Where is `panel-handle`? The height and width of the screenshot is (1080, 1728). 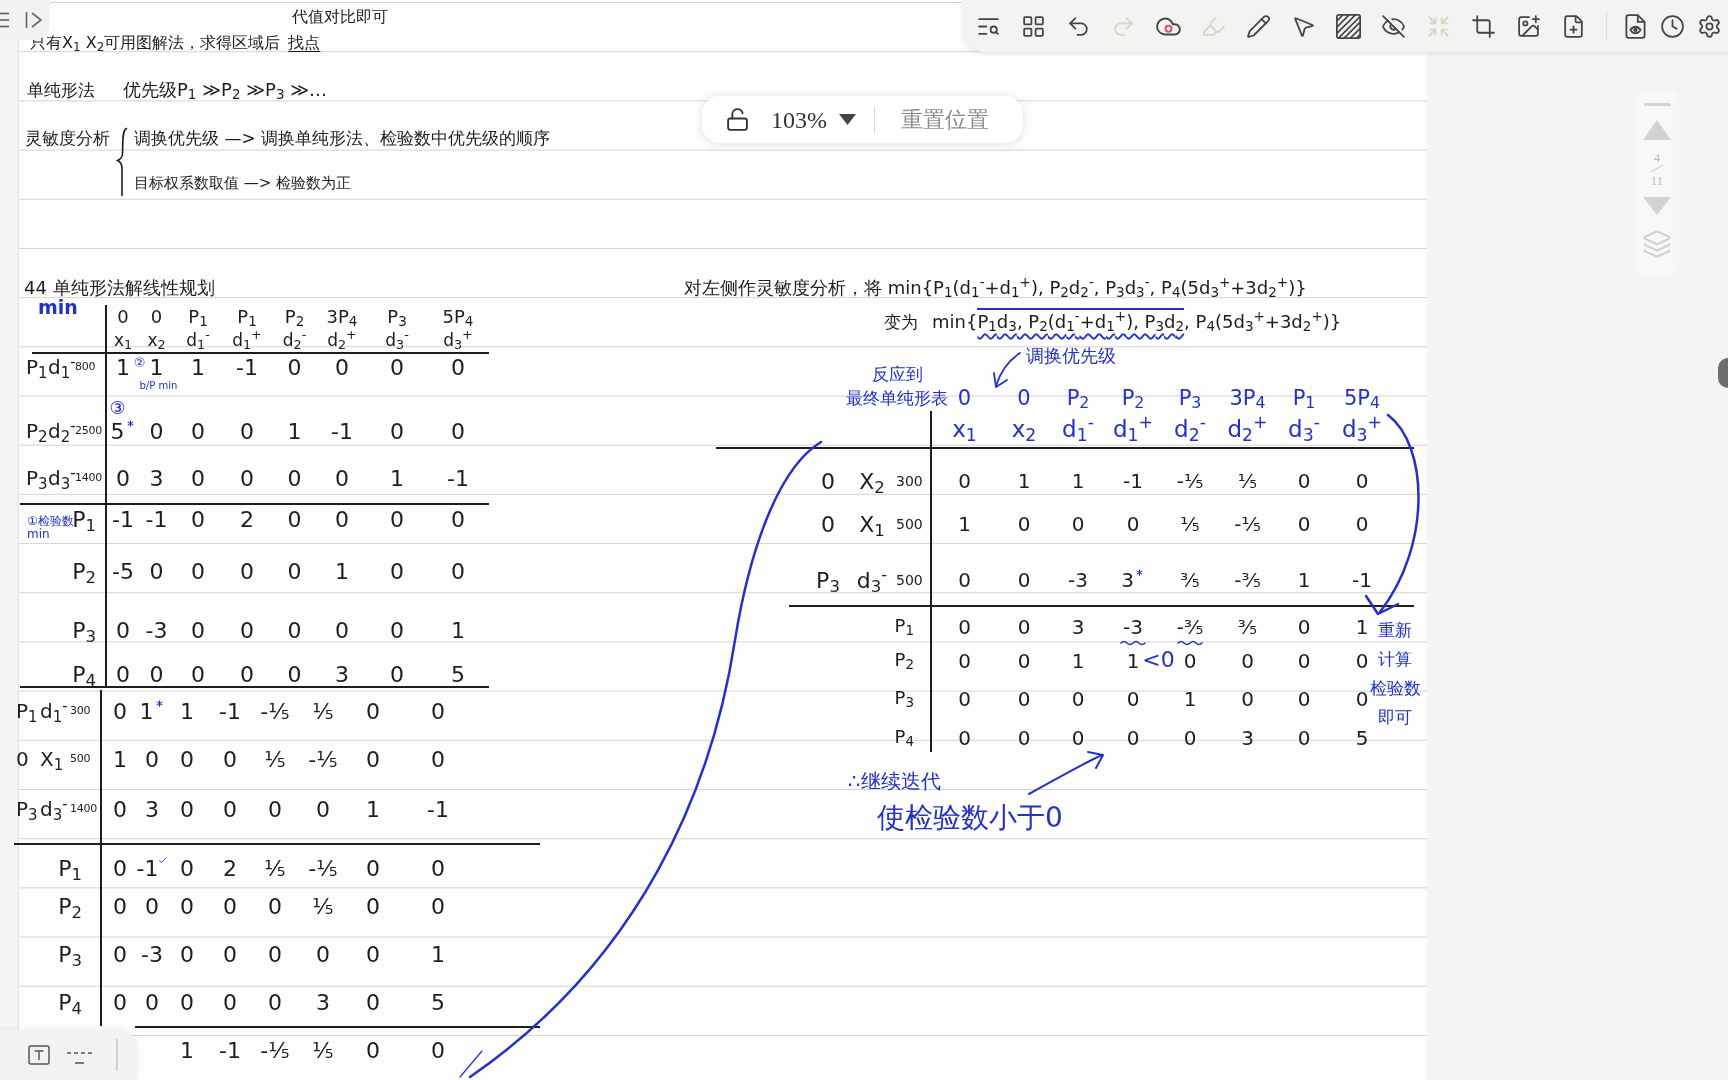 panel-handle is located at coordinates (1723, 373).